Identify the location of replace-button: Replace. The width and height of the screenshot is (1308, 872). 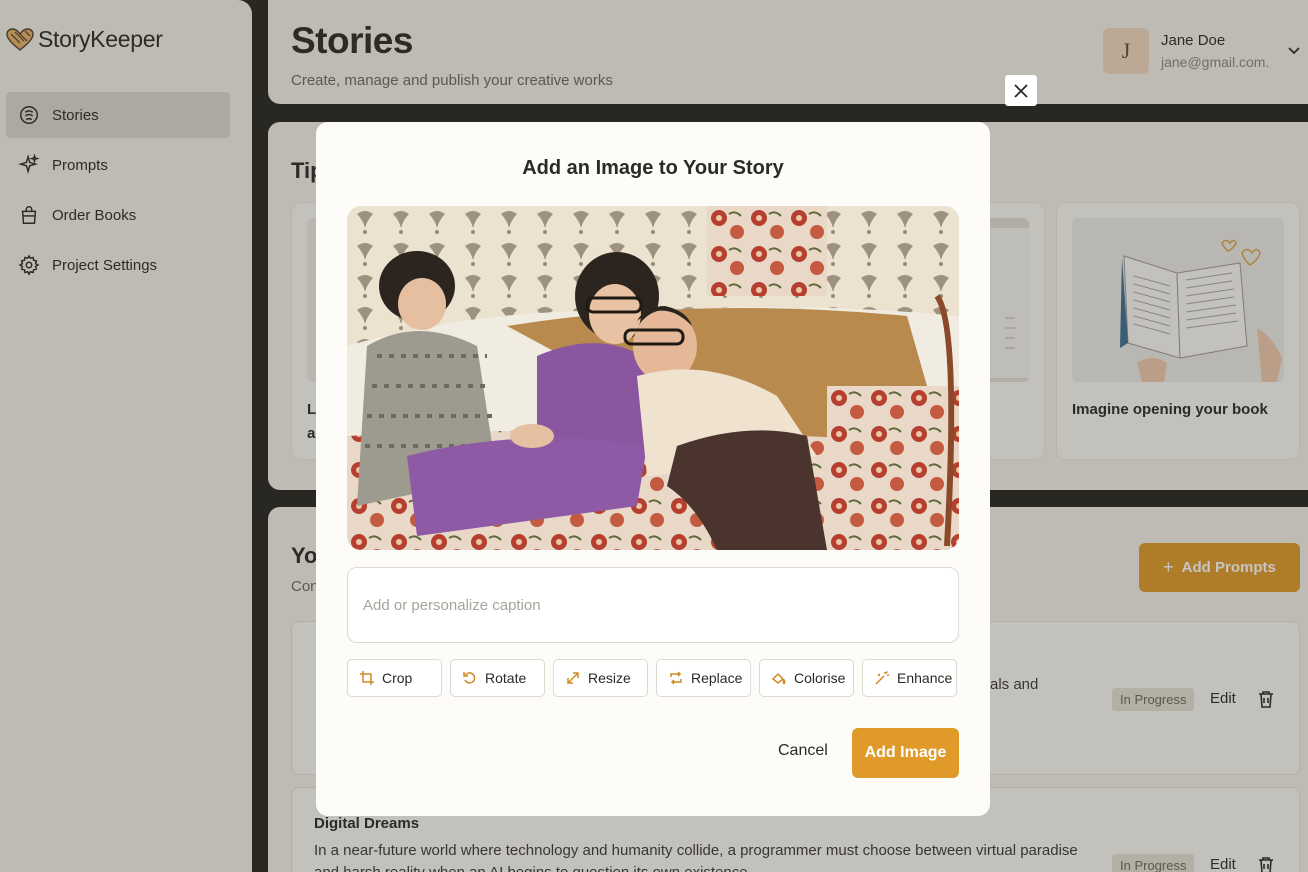
(703, 678).